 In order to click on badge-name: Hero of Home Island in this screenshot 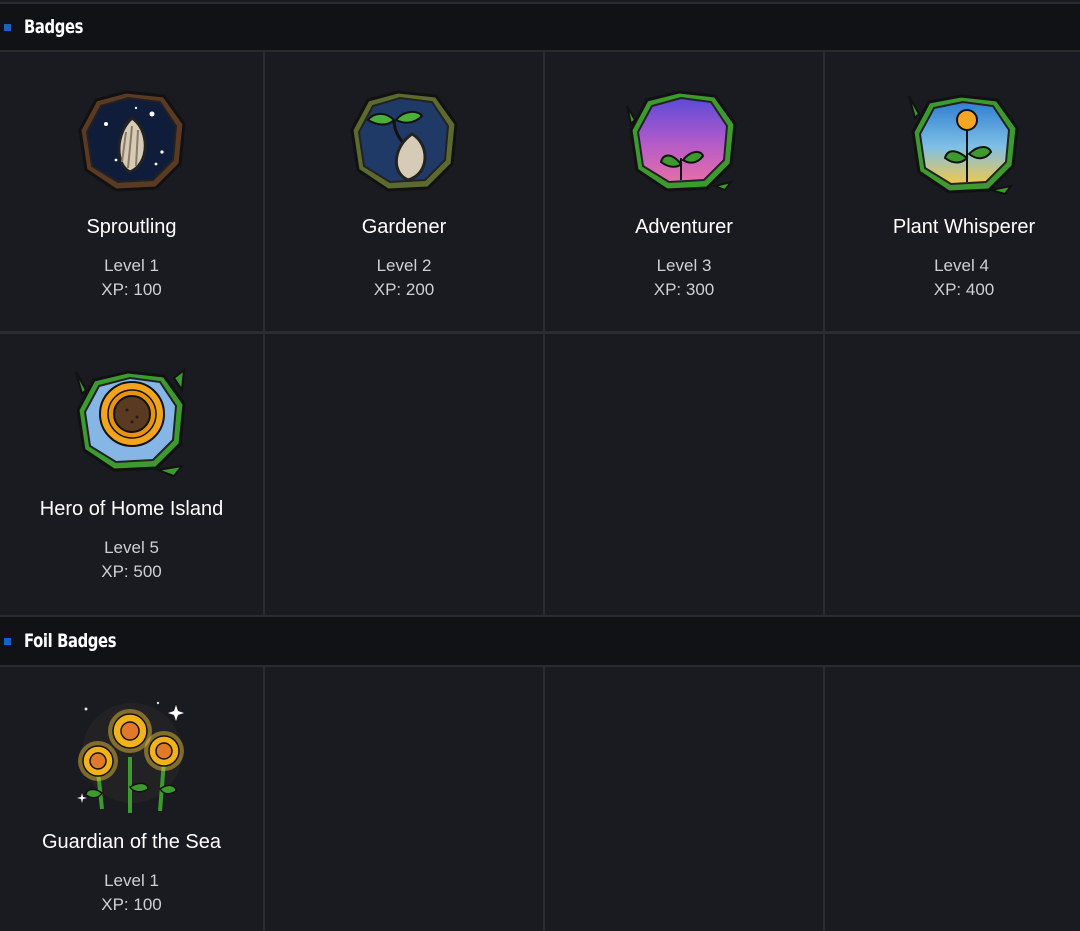, I will do `click(131, 509)`.